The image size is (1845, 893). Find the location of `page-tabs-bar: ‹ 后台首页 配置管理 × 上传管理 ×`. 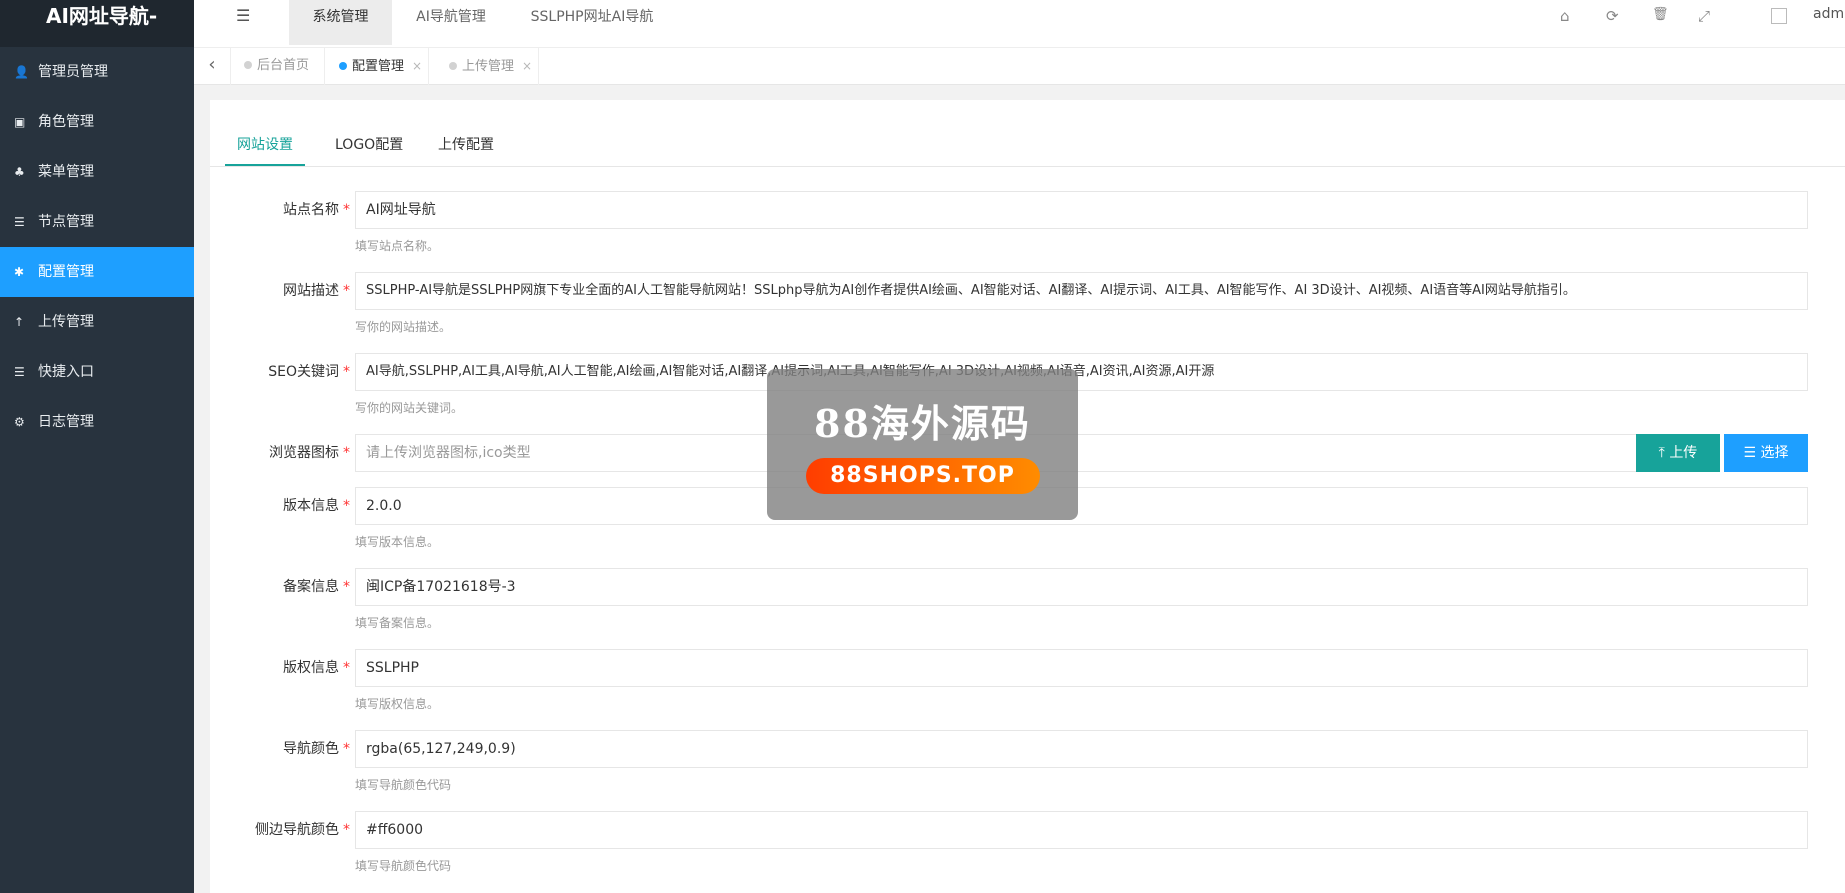

page-tabs-bar: ‹ 后台首页 配置管理 × 上传管理 × is located at coordinates (1019, 66).